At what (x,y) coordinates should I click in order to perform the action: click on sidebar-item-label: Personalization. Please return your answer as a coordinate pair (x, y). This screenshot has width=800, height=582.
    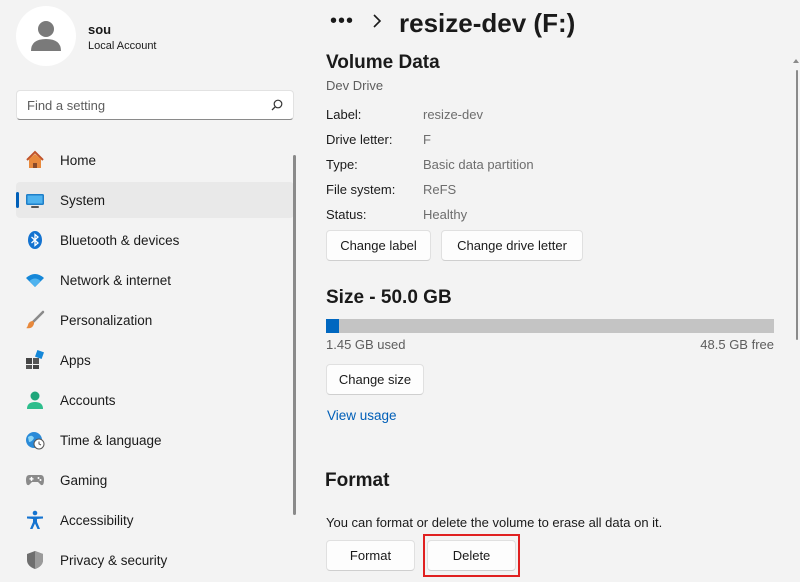
    Looking at the image, I should click on (106, 320).